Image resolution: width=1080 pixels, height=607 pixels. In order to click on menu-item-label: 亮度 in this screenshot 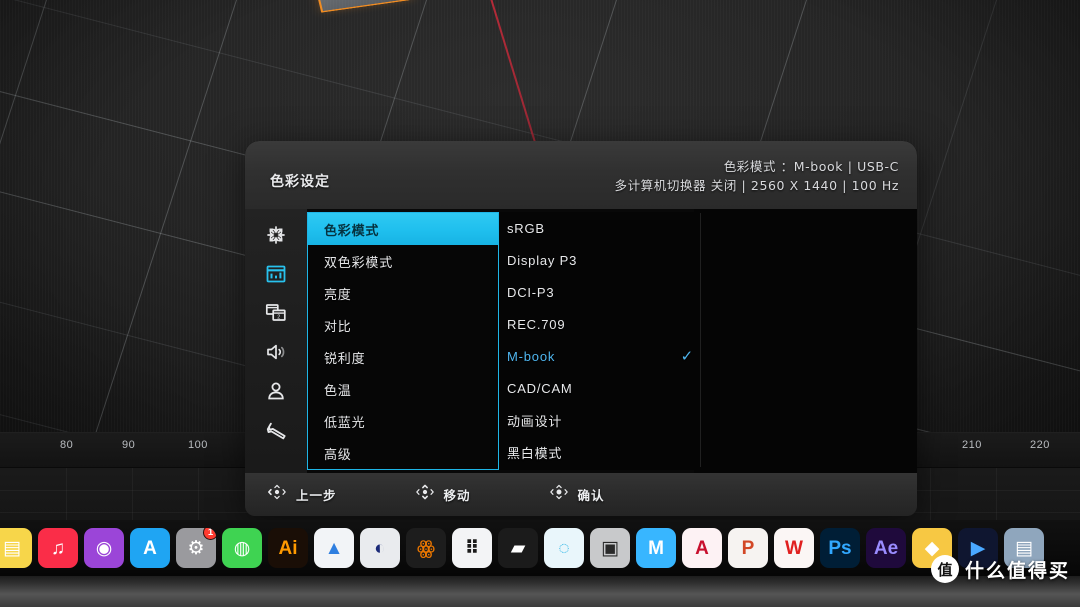, I will do `click(338, 294)`.